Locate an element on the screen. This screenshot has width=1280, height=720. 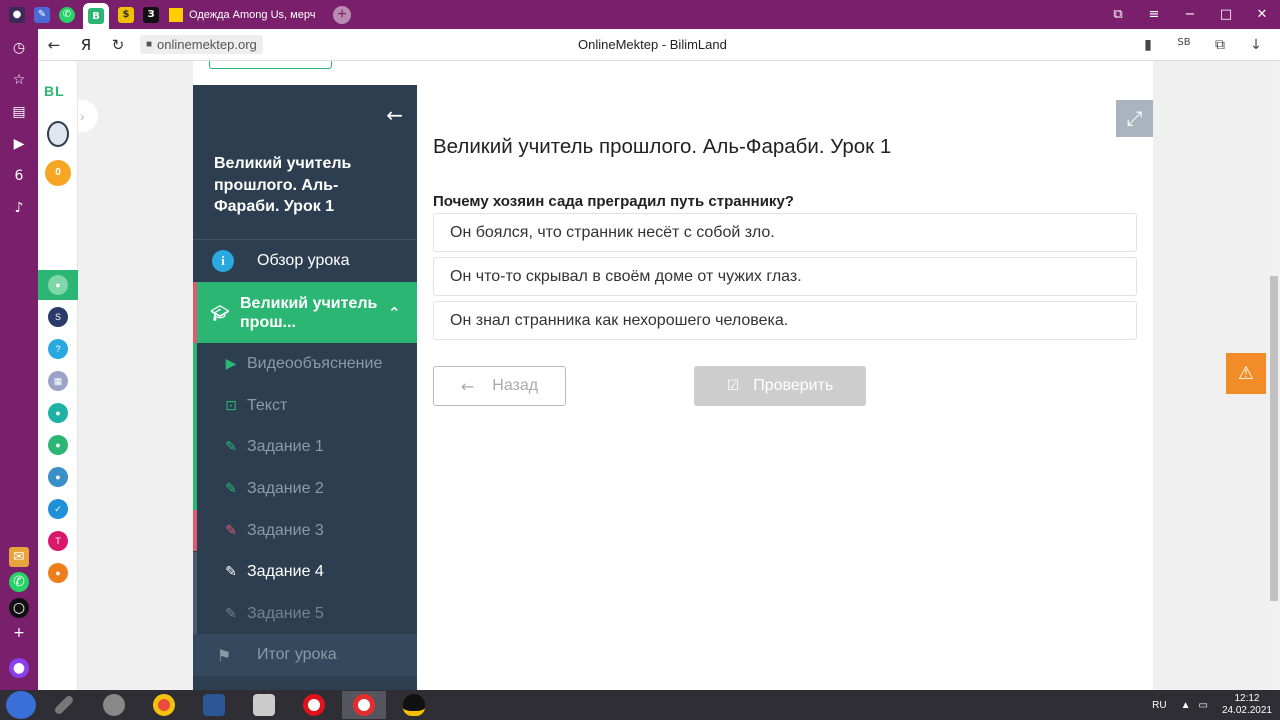
minimize-button: − is located at coordinates (1190, 14).